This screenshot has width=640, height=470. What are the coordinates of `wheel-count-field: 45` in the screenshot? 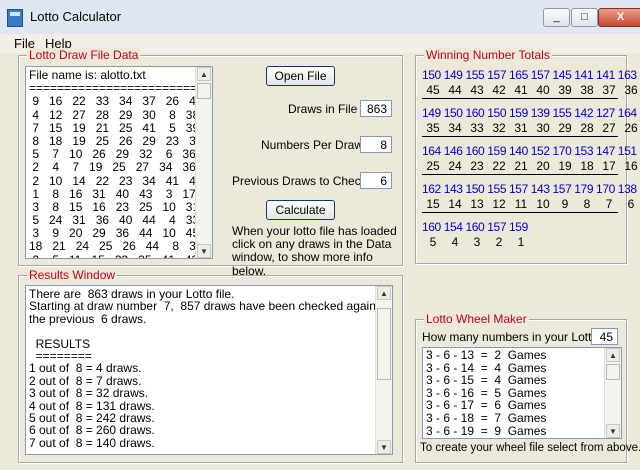 It's located at (604, 336).